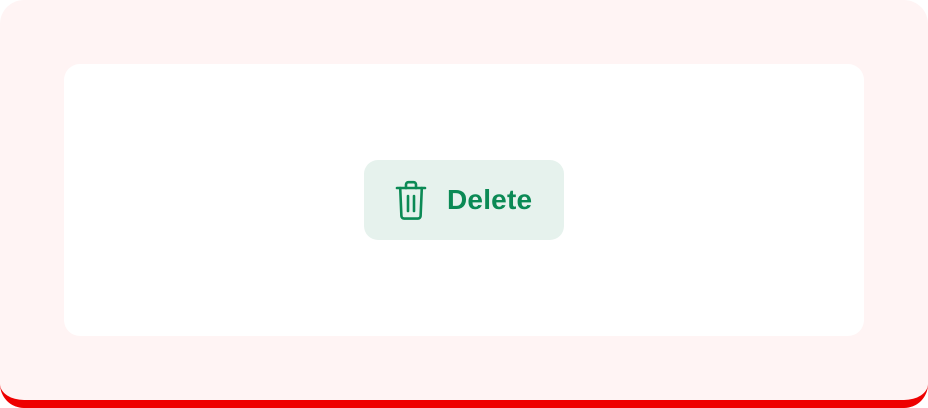  Describe the element at coordinates (490, 199) in the screenshot. I see `delete-label: Delete` at that location.